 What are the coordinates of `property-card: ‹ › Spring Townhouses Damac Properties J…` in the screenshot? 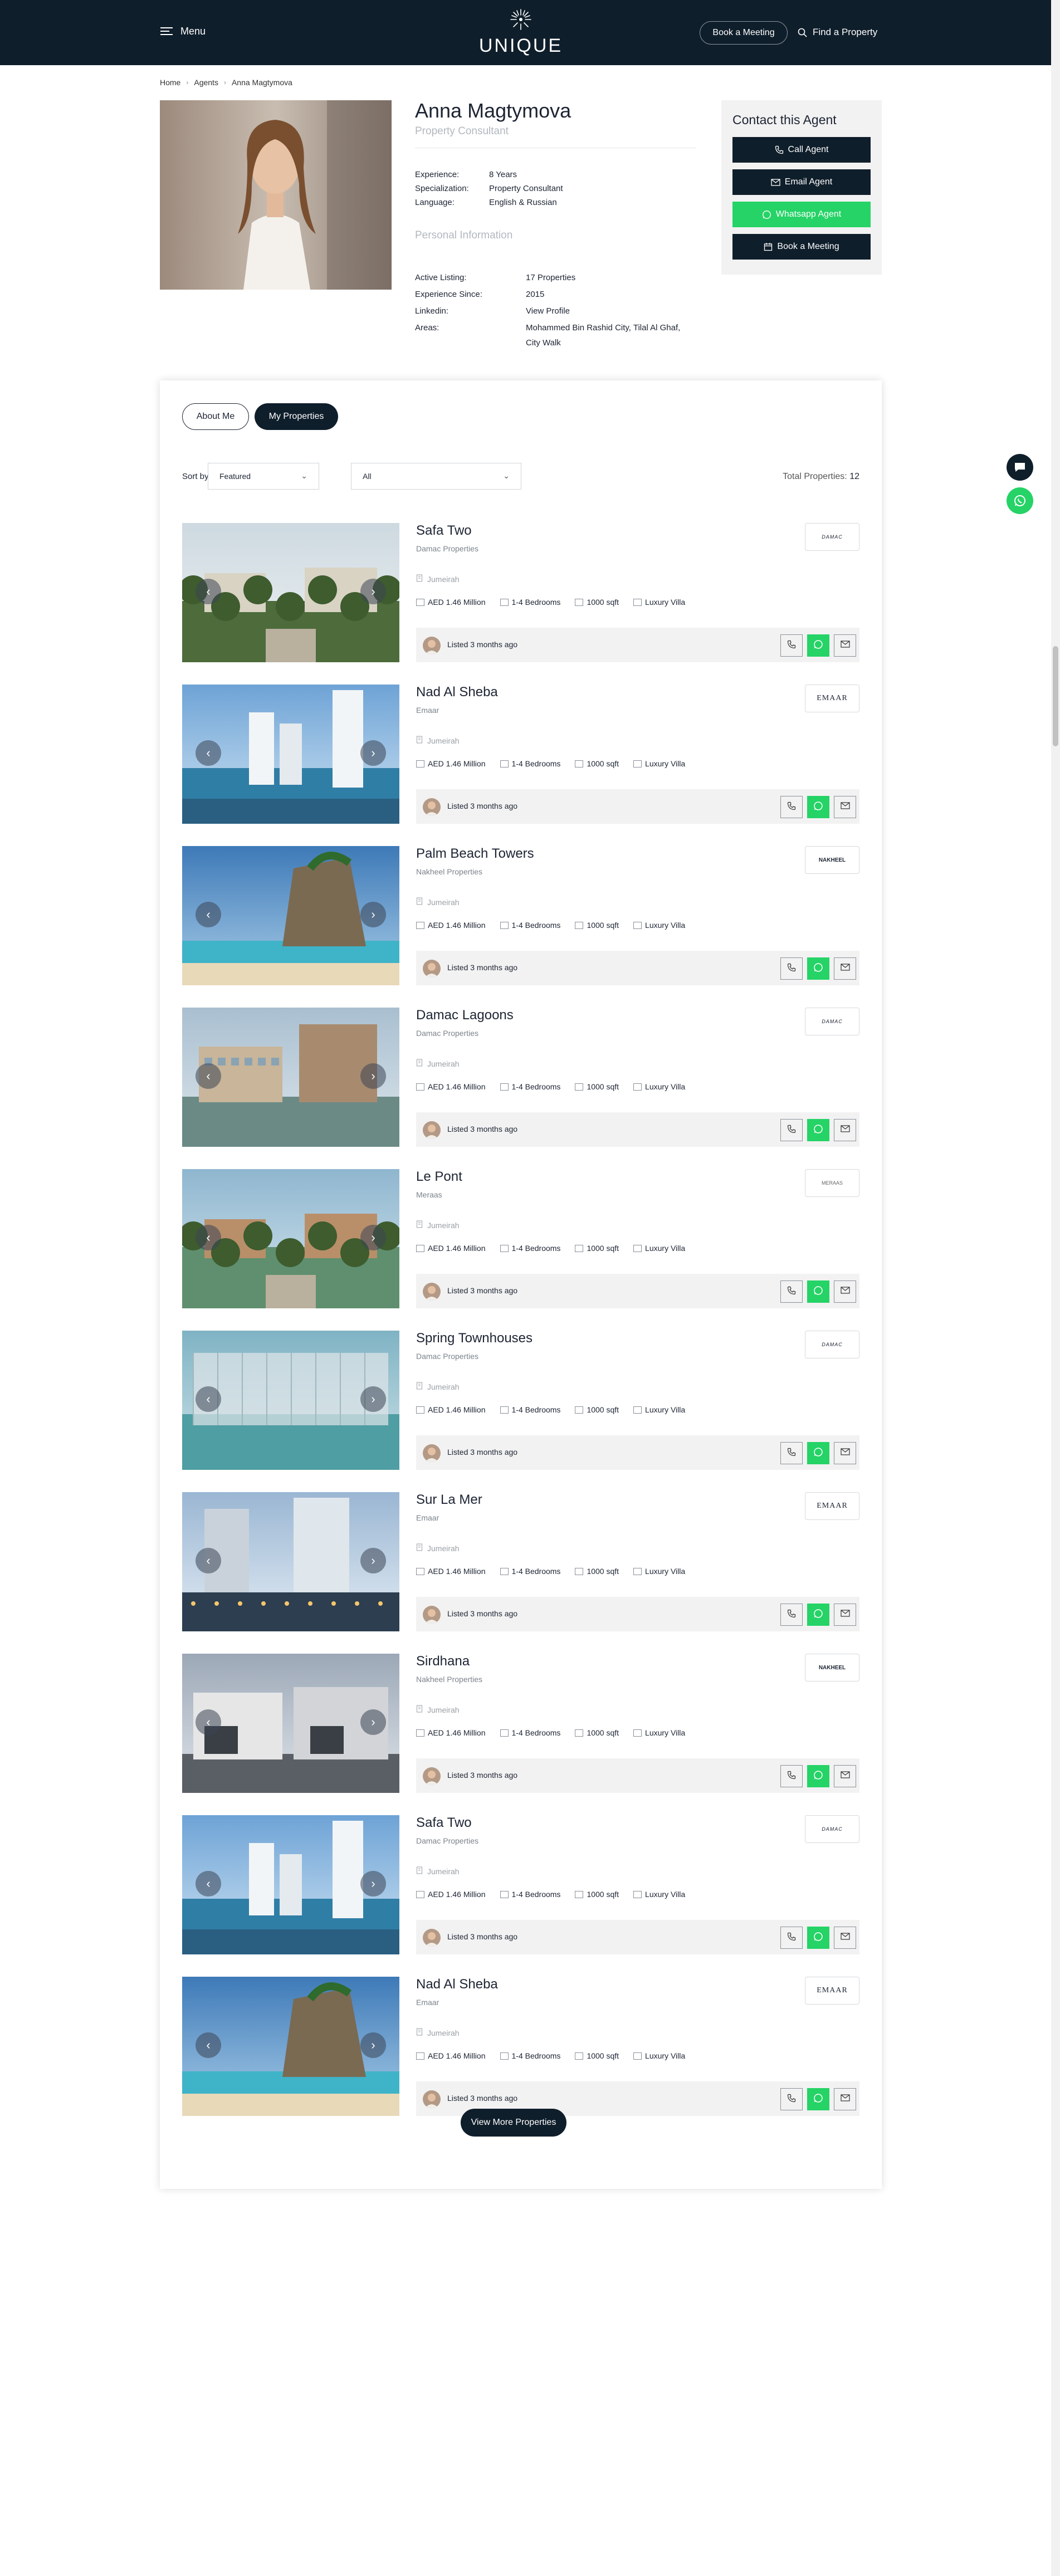 It's located at (520, 1400).